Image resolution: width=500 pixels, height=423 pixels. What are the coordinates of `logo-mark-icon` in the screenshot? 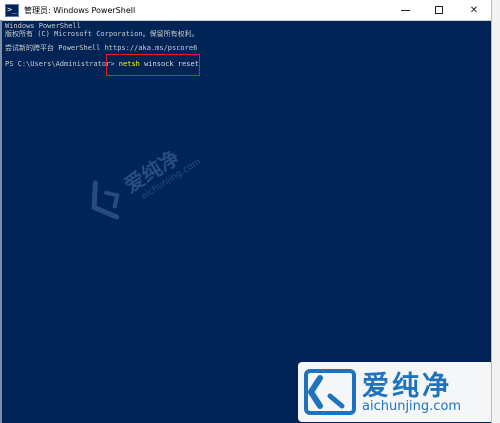 It's located at (330, 392).